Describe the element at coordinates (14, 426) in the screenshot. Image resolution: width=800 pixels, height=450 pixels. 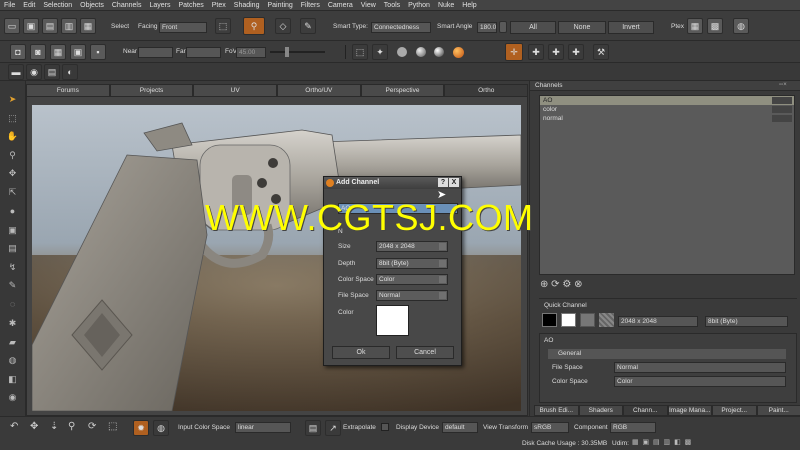
I see `undo-icon: ↶` at that location.